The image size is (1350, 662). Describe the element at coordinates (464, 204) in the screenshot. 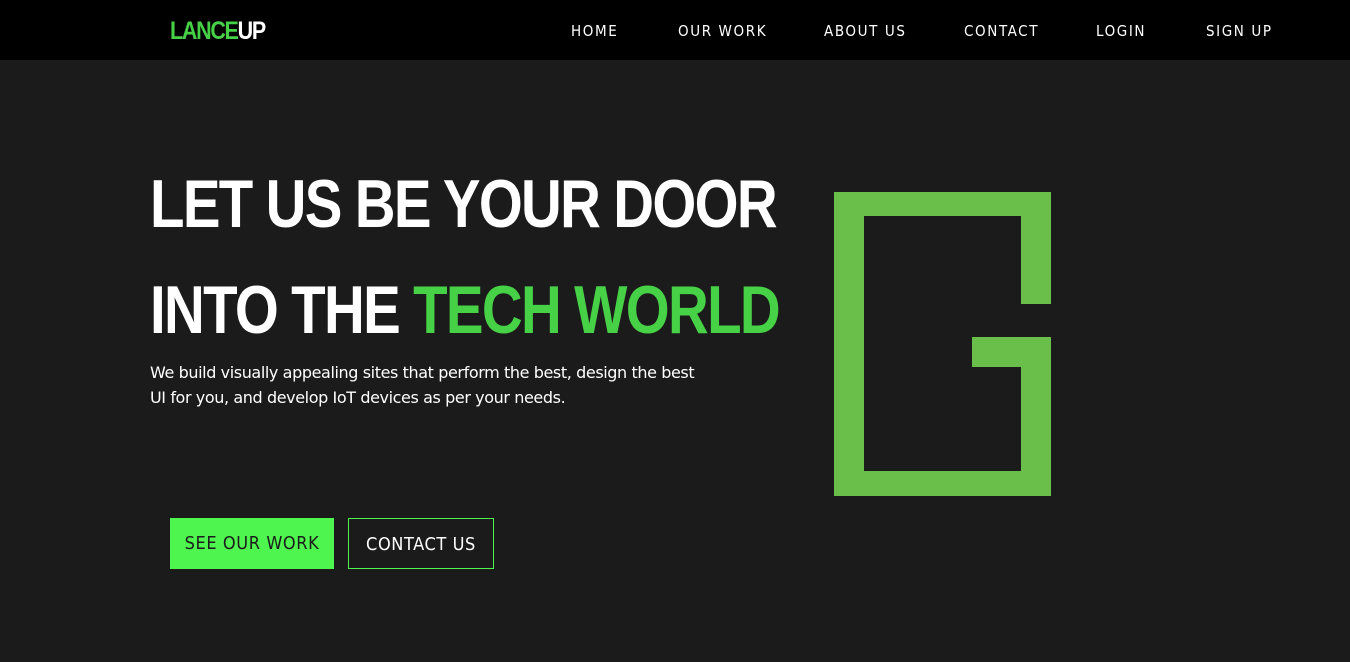

I see `hero-heading-line1: LET US BE YOUR DOOR` at that location.